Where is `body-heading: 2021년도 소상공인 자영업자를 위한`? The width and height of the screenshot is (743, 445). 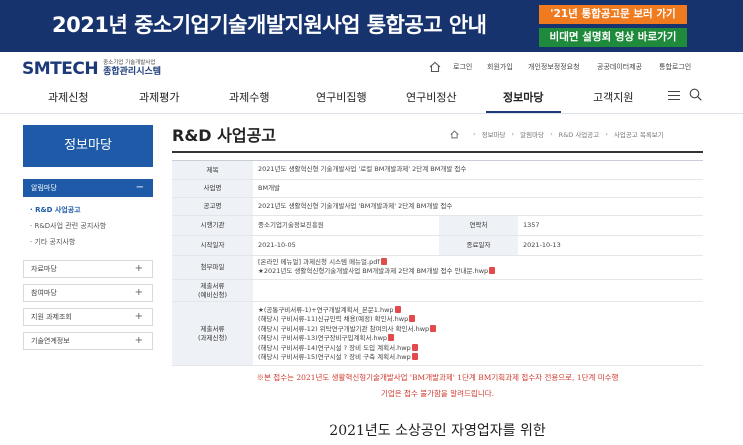 body-heading: 2021년도 소상공인 자영업자를 위한 is located at coordinates (437, 431).